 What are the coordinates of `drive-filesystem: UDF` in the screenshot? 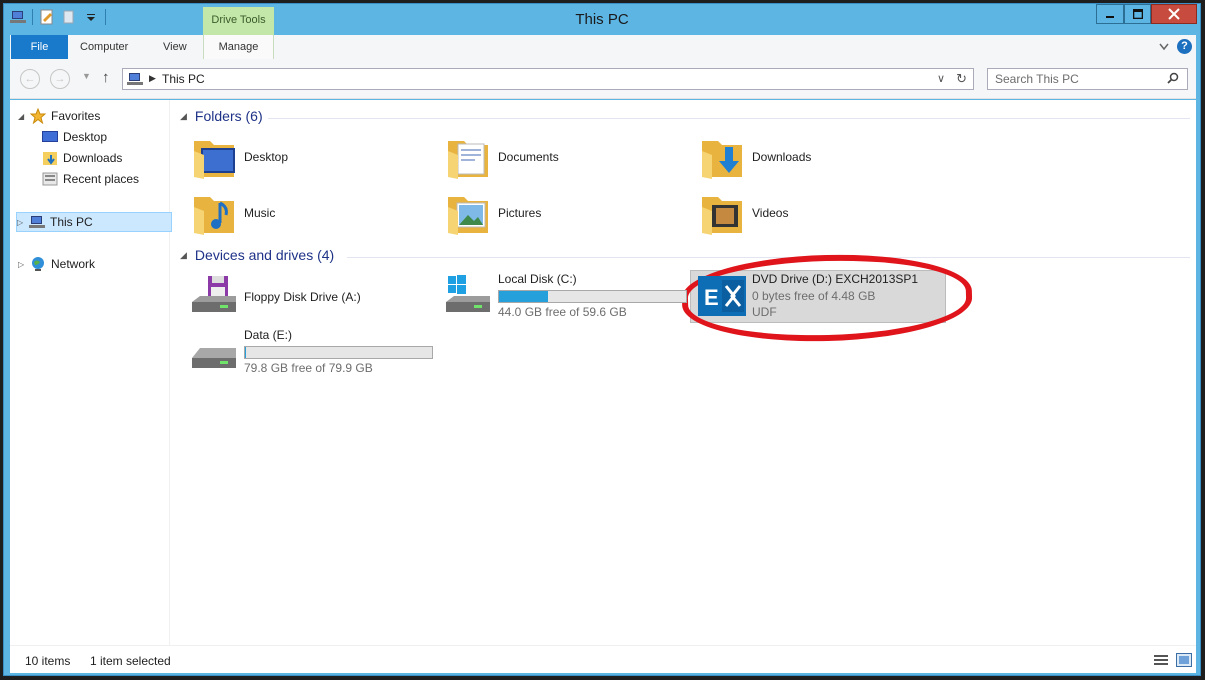 It's located at (764, 312).